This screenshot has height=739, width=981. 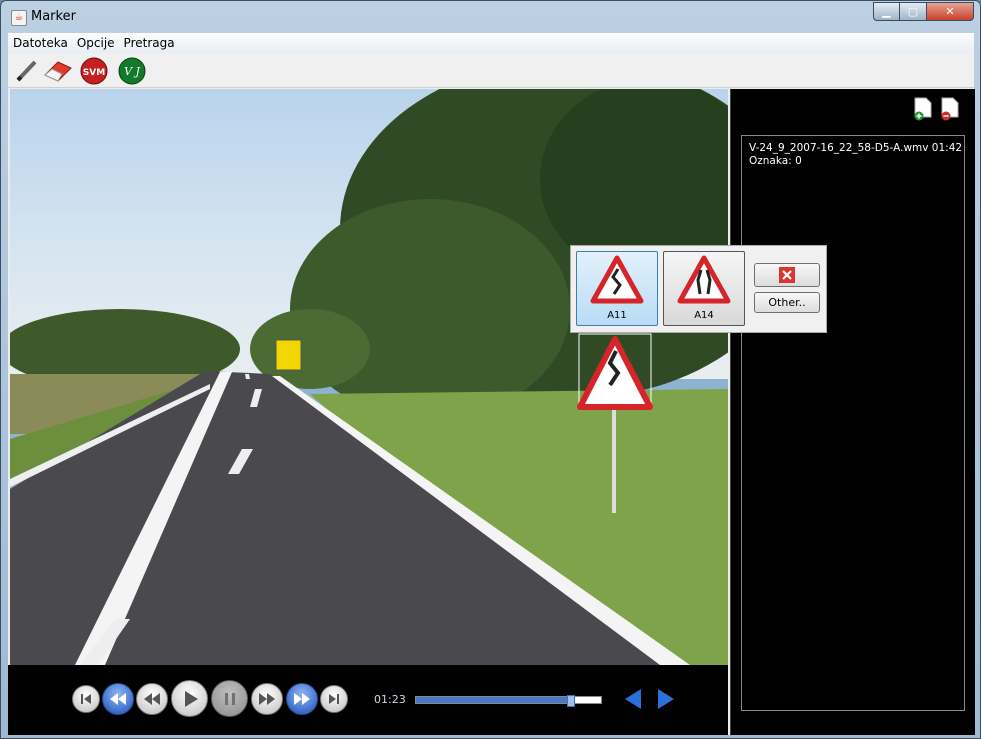 I want to click on remove-file-icon, so click(x=950, y=109).